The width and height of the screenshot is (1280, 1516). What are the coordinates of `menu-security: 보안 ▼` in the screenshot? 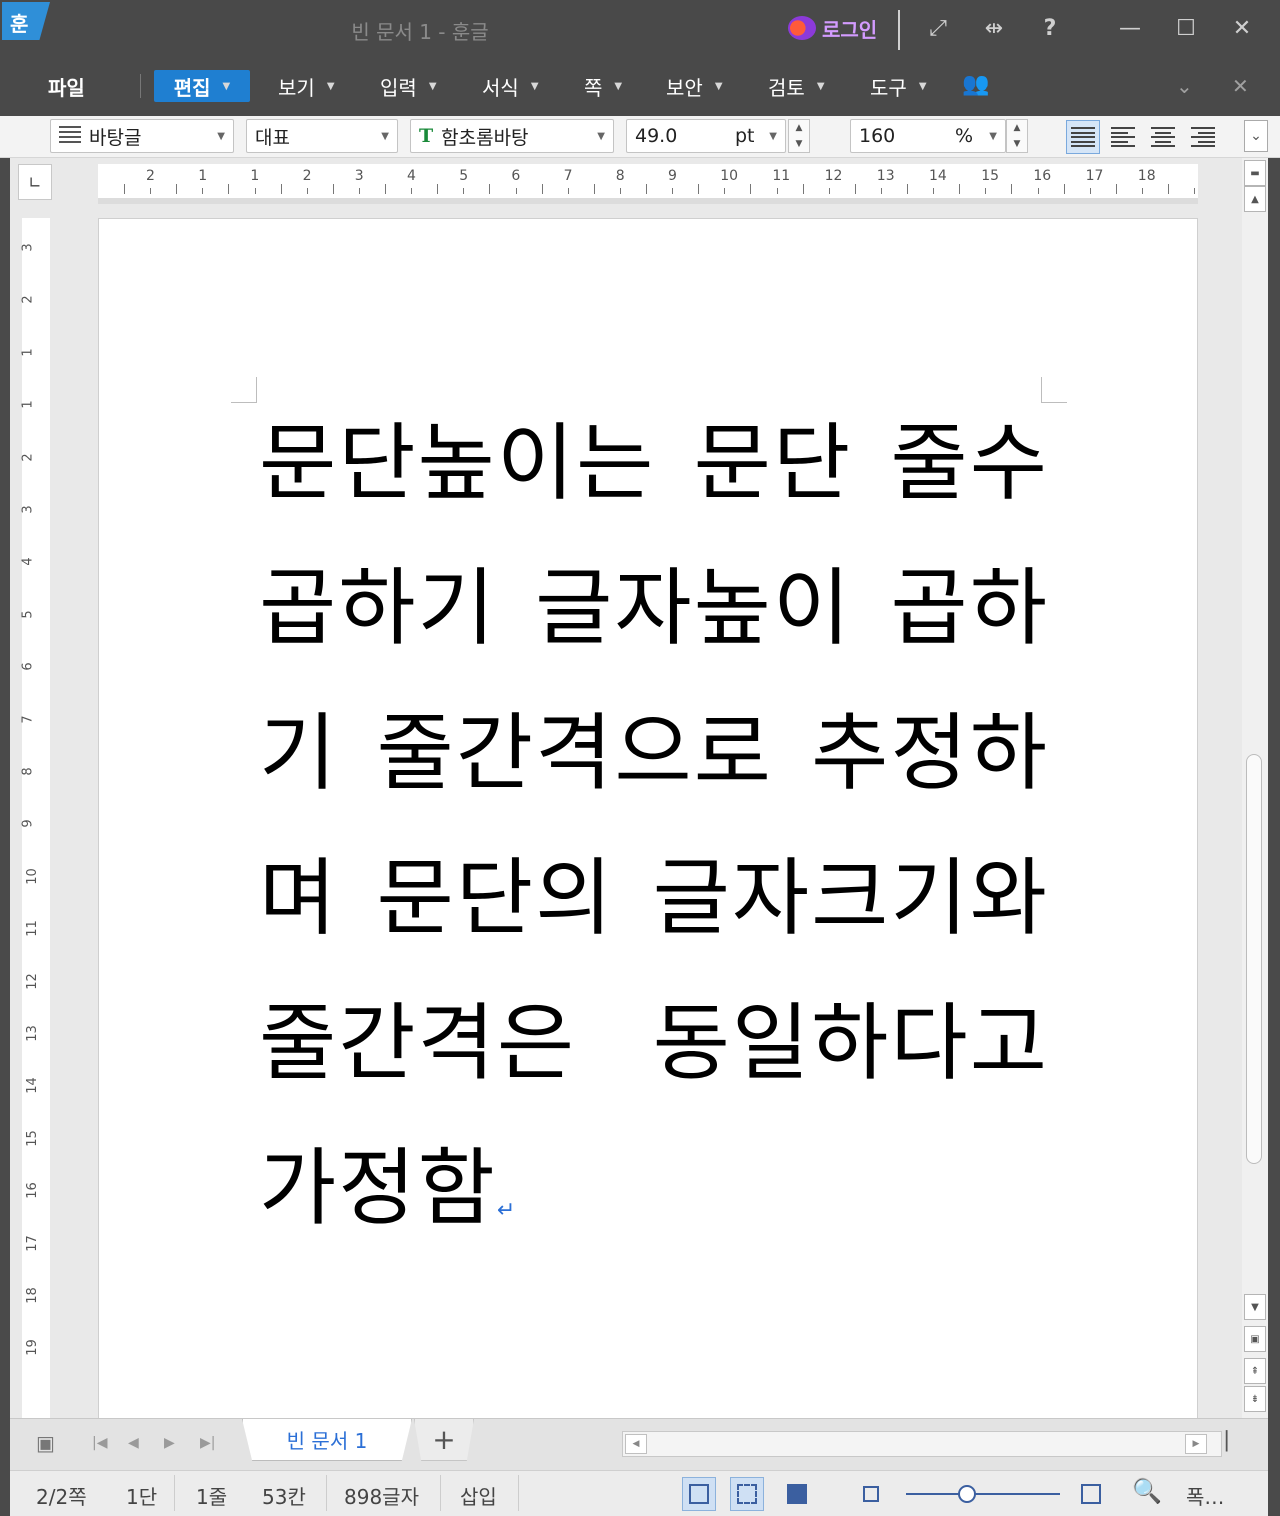 It's located at (694, 86).